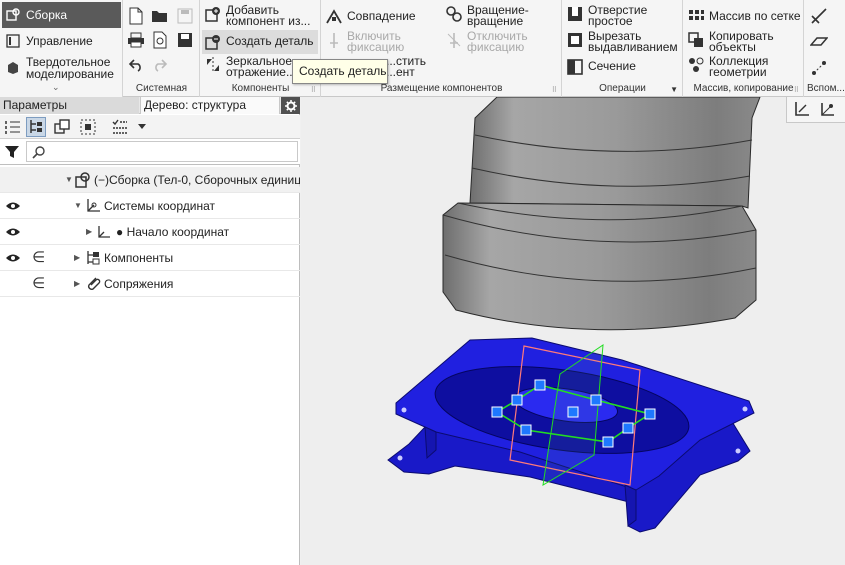 The image size is (845, 565). What do you see at coordinates (213, 14) in the screenshot?
I see `add-component-icon` at bounding box center [213, 14].